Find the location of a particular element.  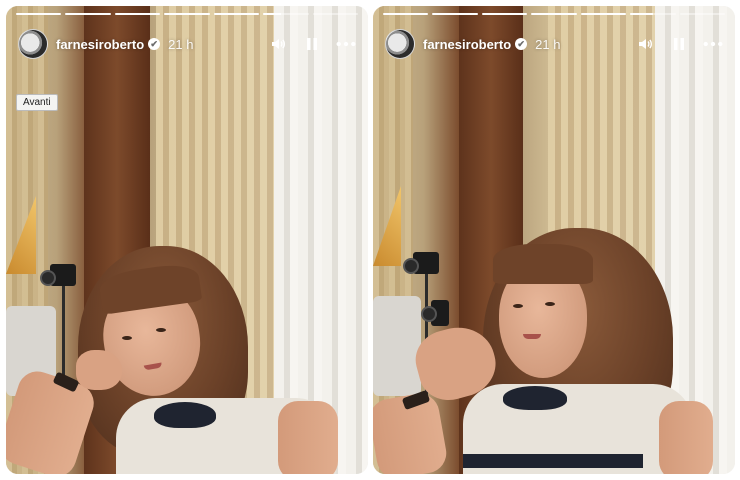

monitor is located at coordinates (435, 313).